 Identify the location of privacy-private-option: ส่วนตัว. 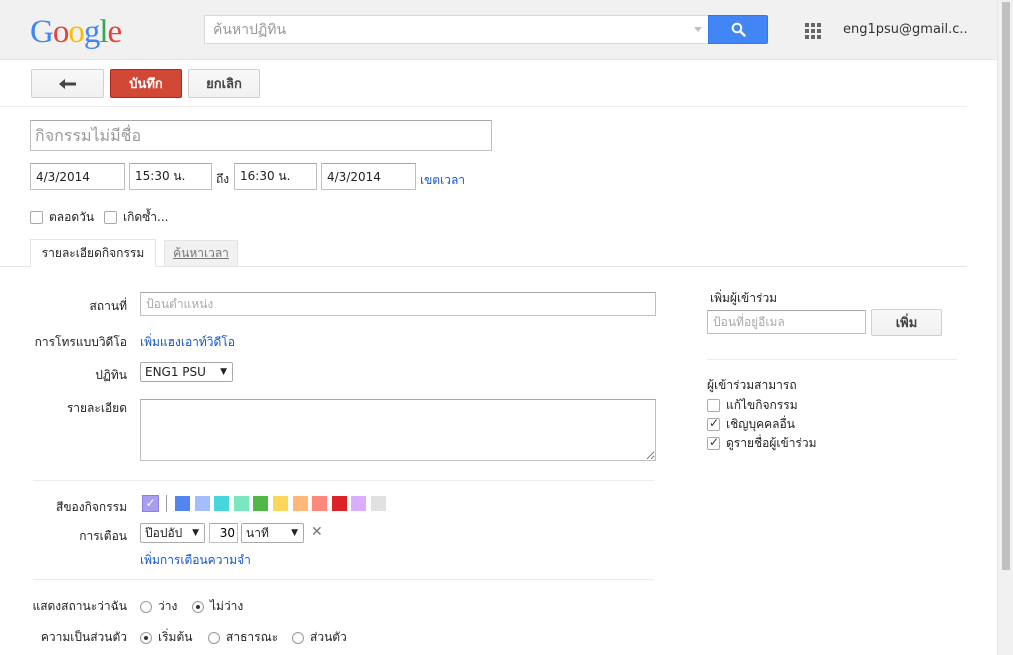
(319, 637).